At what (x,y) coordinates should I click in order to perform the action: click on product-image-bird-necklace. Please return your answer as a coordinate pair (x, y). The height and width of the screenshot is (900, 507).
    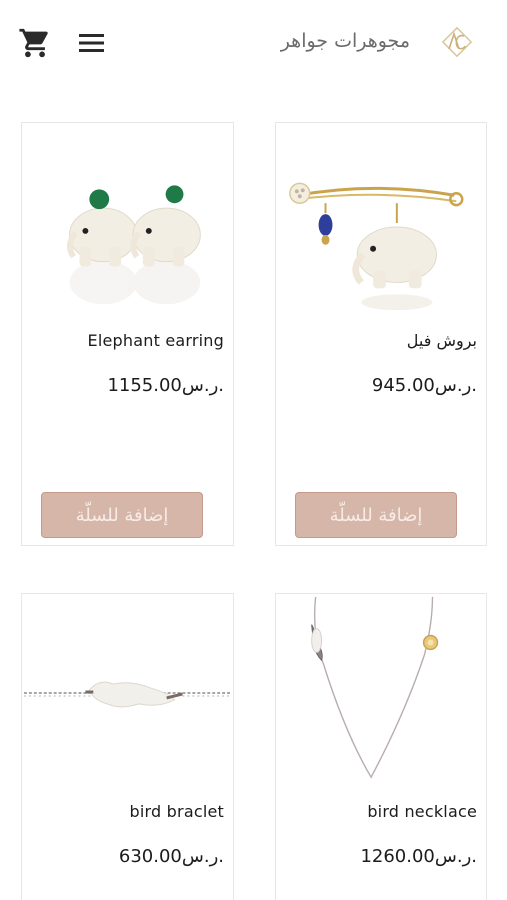
    Looking at the image, I should click on (381, 692).